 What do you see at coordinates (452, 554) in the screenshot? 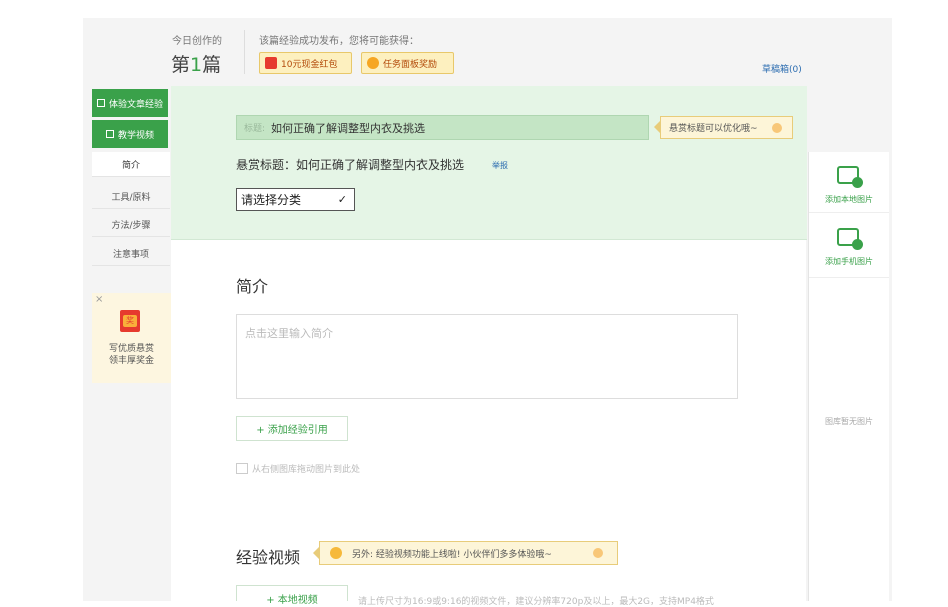
I see `tip-text: 另外: 经验视频功能上线啦! 小伙伴们多多体验哦~` at bounding box center [452, 554].